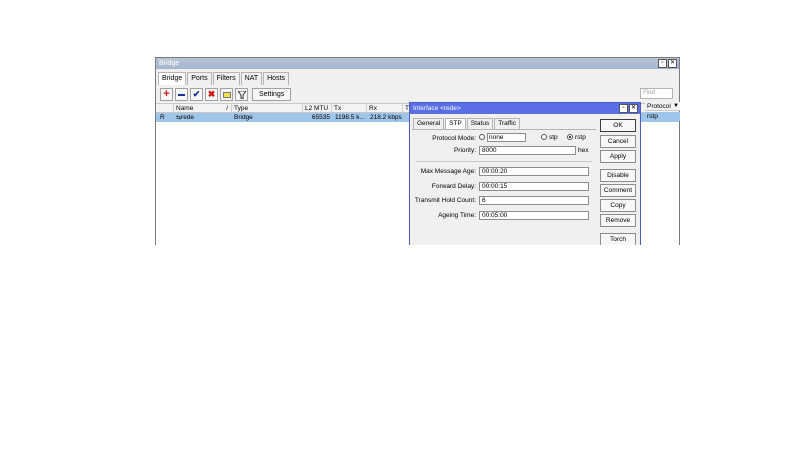 This screenshot has width=800, height=452. I want to click on max-age-label: Max Message Age:, so click(448, 171).